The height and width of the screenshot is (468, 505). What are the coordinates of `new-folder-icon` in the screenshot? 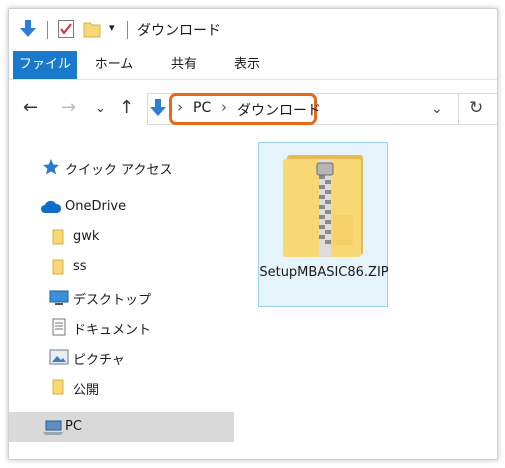 It's located at (92, 31).